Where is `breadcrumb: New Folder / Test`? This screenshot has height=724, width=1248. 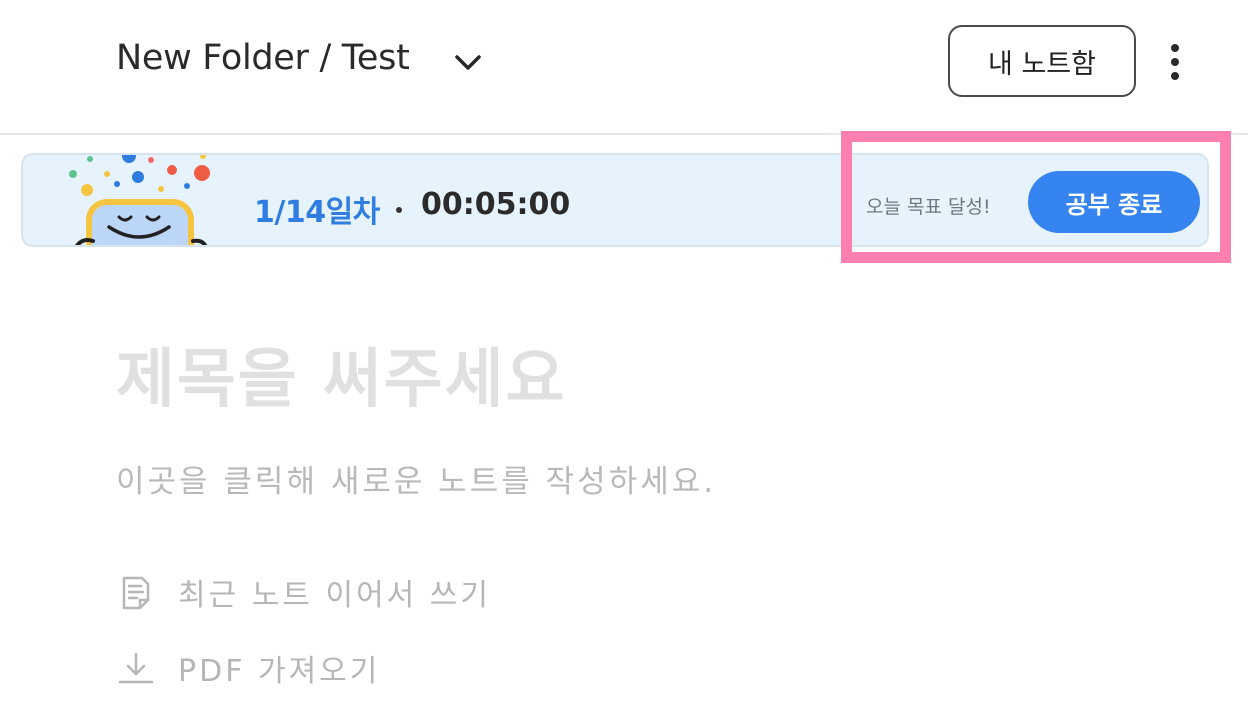
breadcrumb: New Folder / Test is located at coordinates (263, 58).